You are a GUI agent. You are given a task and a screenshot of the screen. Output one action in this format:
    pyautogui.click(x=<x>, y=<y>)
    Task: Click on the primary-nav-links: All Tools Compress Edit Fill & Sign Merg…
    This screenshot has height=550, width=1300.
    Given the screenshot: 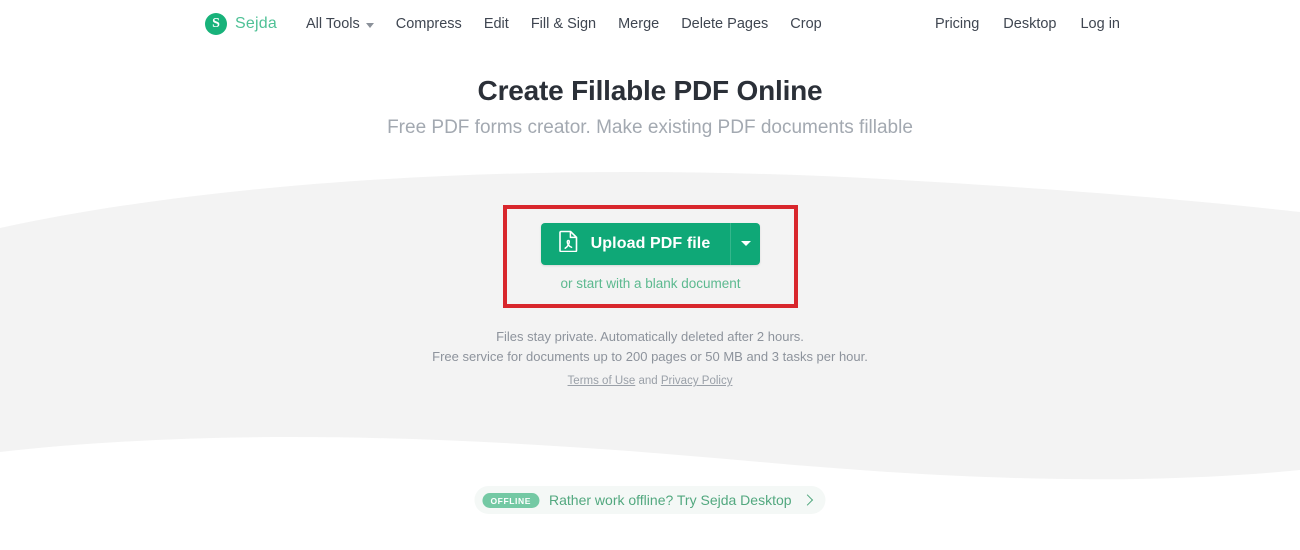 What is the action you would take?
    pyautogui.click(x=564, y=24)
    